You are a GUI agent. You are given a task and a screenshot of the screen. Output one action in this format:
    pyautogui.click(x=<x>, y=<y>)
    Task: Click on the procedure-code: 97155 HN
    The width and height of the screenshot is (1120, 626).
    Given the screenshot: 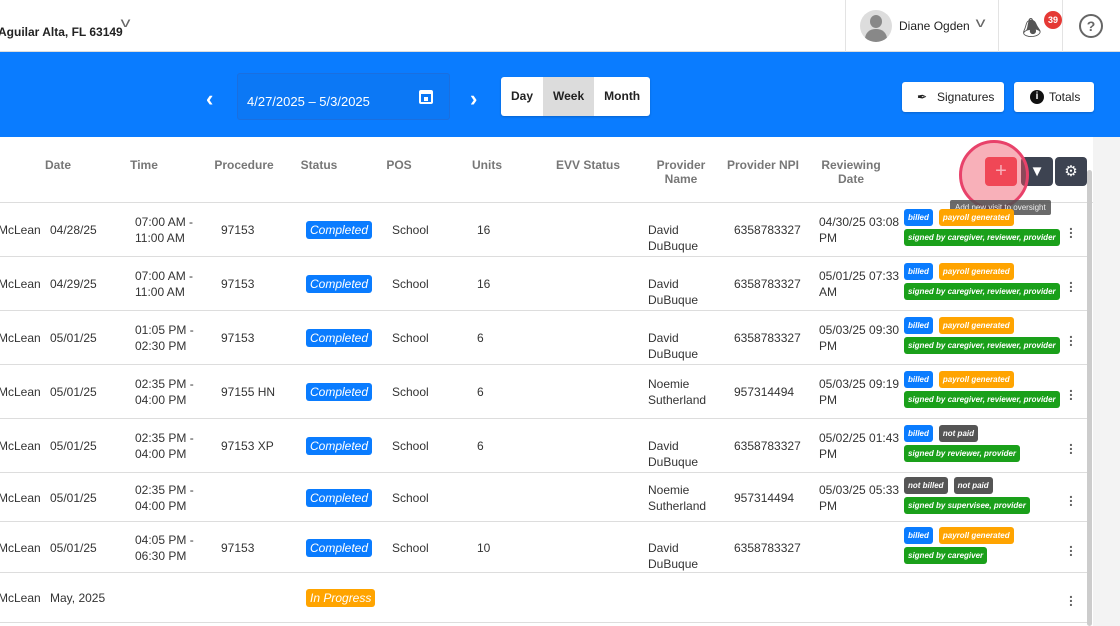 What is the action you would take?
    pyautogui.click(x=248, y=392)
    